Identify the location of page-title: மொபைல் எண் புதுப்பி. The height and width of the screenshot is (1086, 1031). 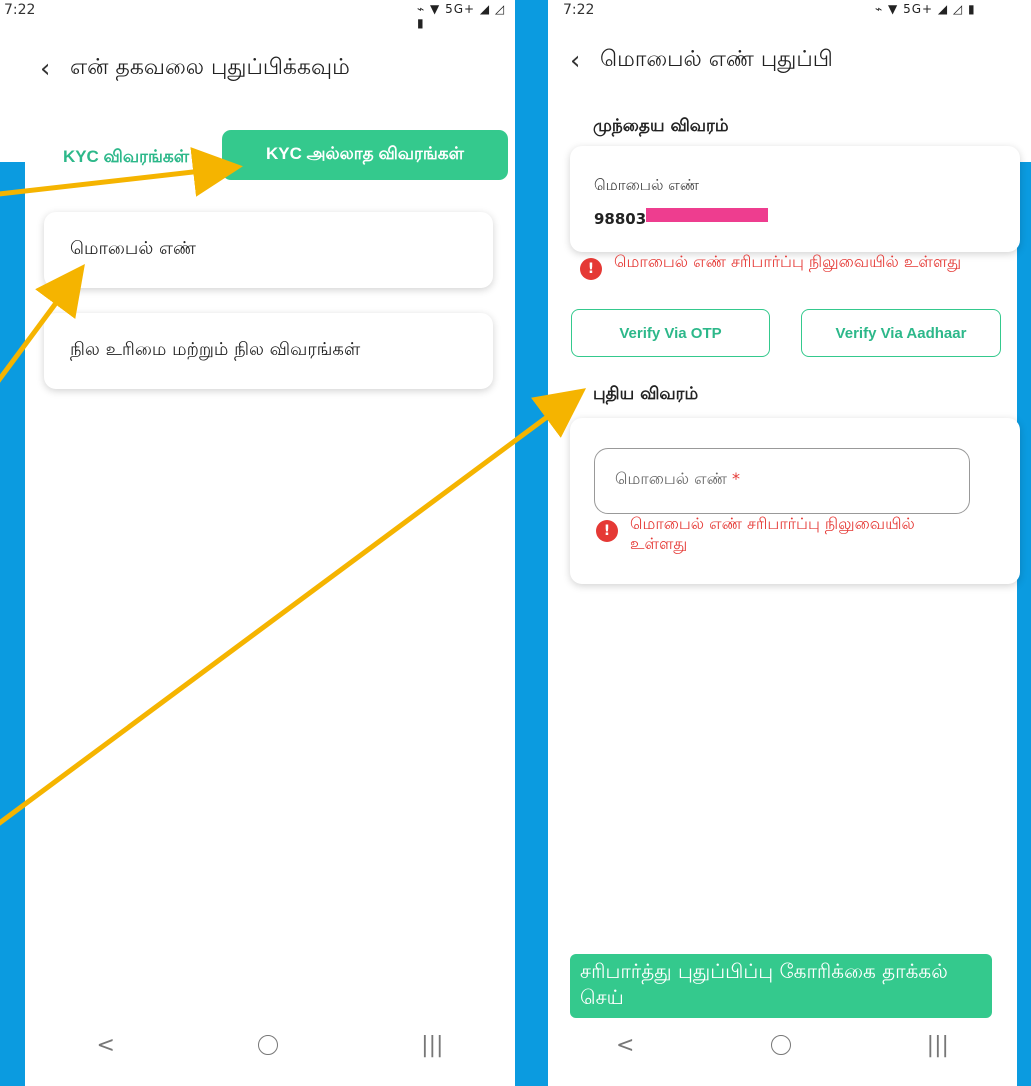
(716, 59).